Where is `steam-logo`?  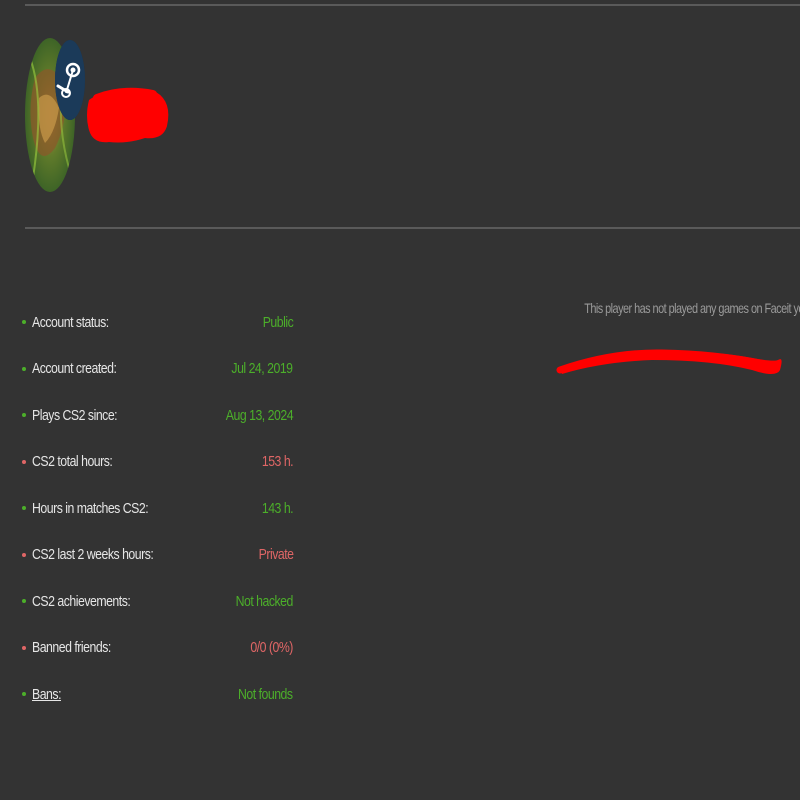
steam-logo is located at coordinates (70, 80).